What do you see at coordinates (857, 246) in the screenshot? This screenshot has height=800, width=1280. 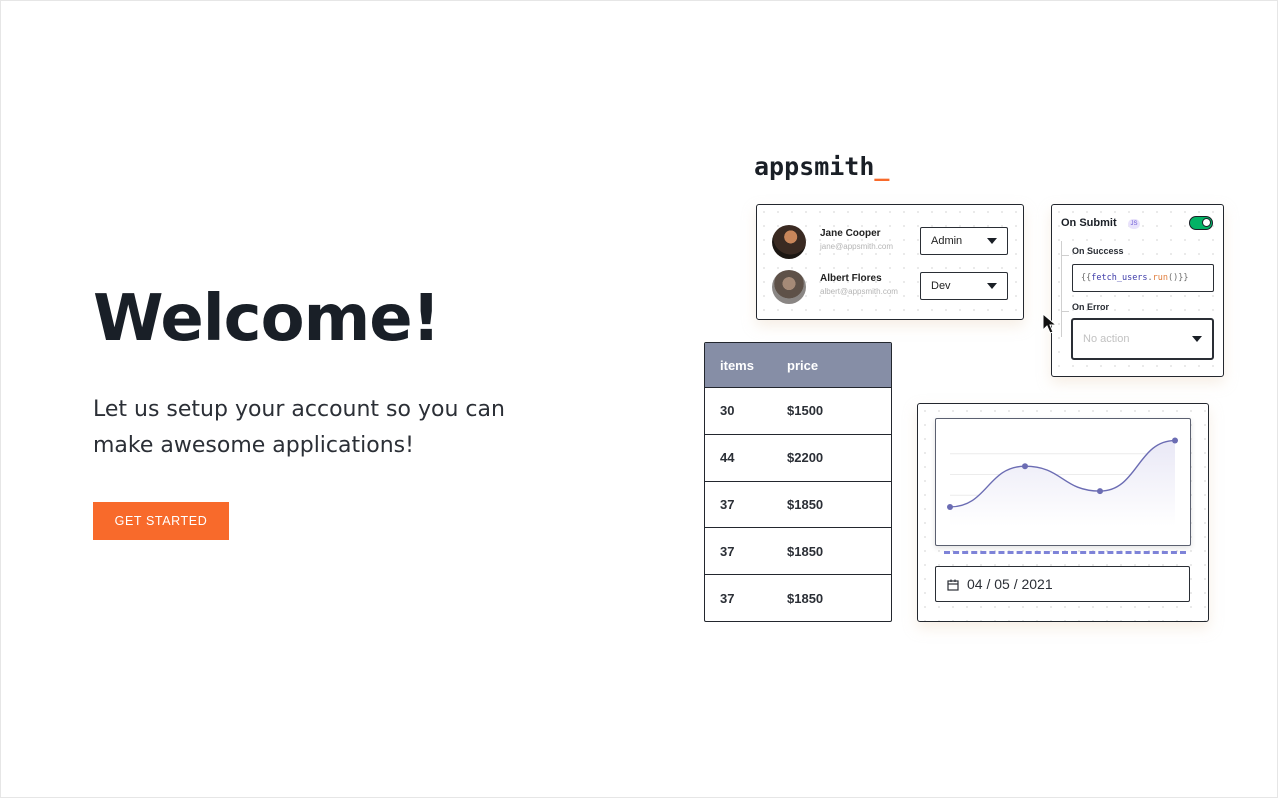 I see `user-email: jane@appsmith.com` at bounding box center [857, 246].